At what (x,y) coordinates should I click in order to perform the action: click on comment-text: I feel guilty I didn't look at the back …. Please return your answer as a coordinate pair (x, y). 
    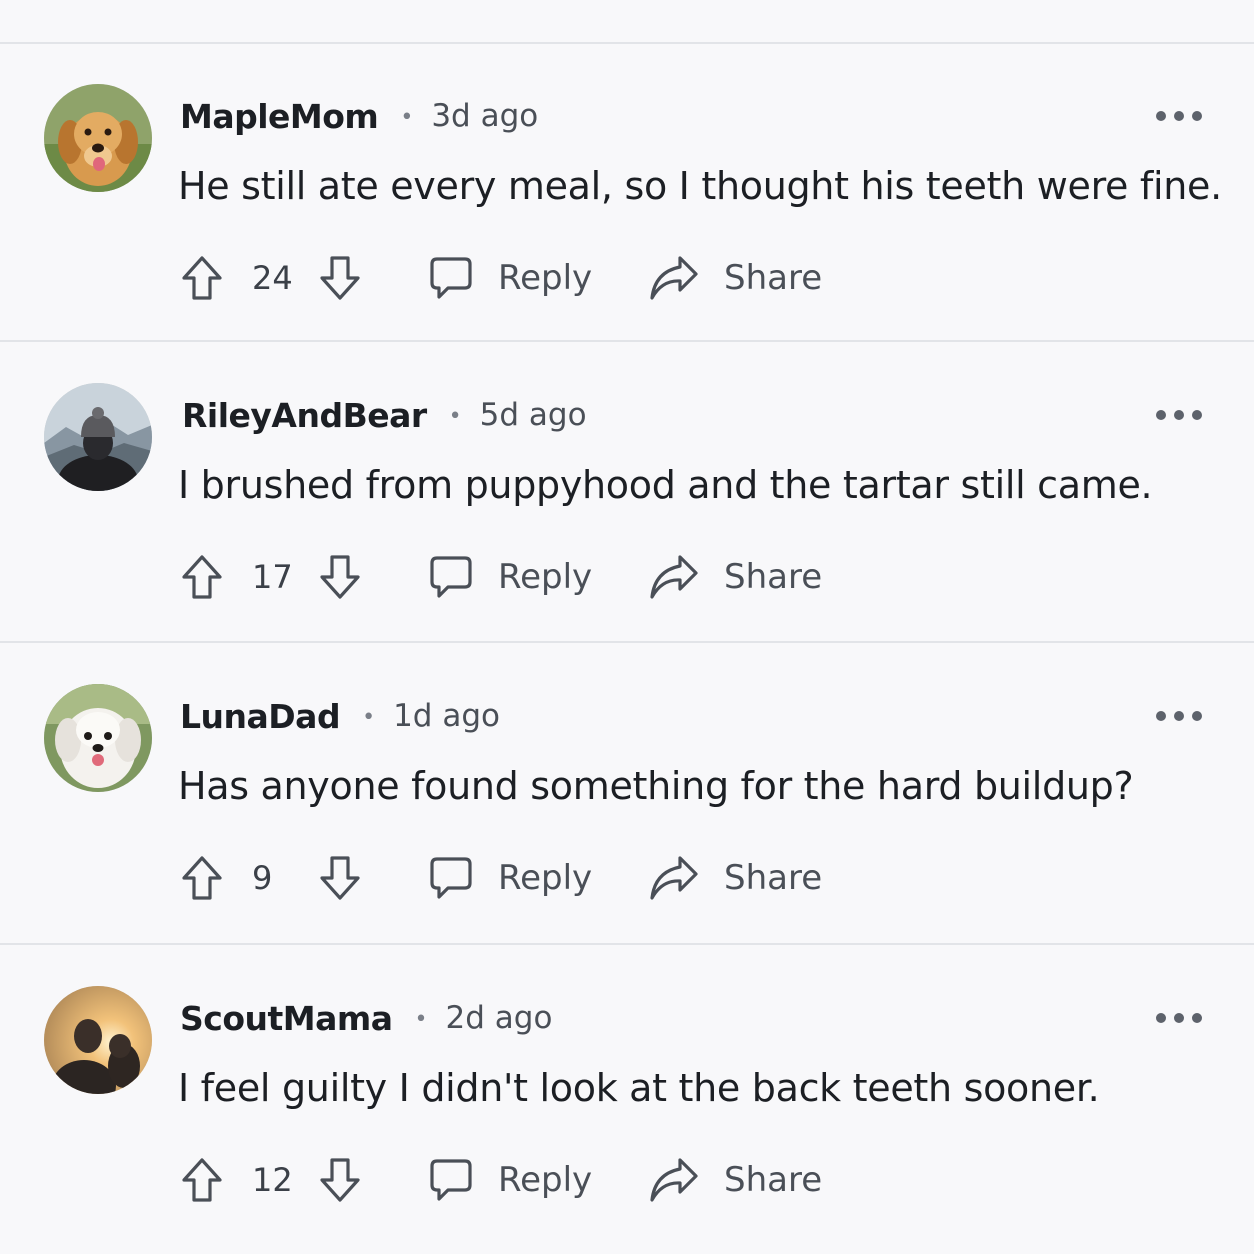
    Looking at the image, I should click on (639, 1088).